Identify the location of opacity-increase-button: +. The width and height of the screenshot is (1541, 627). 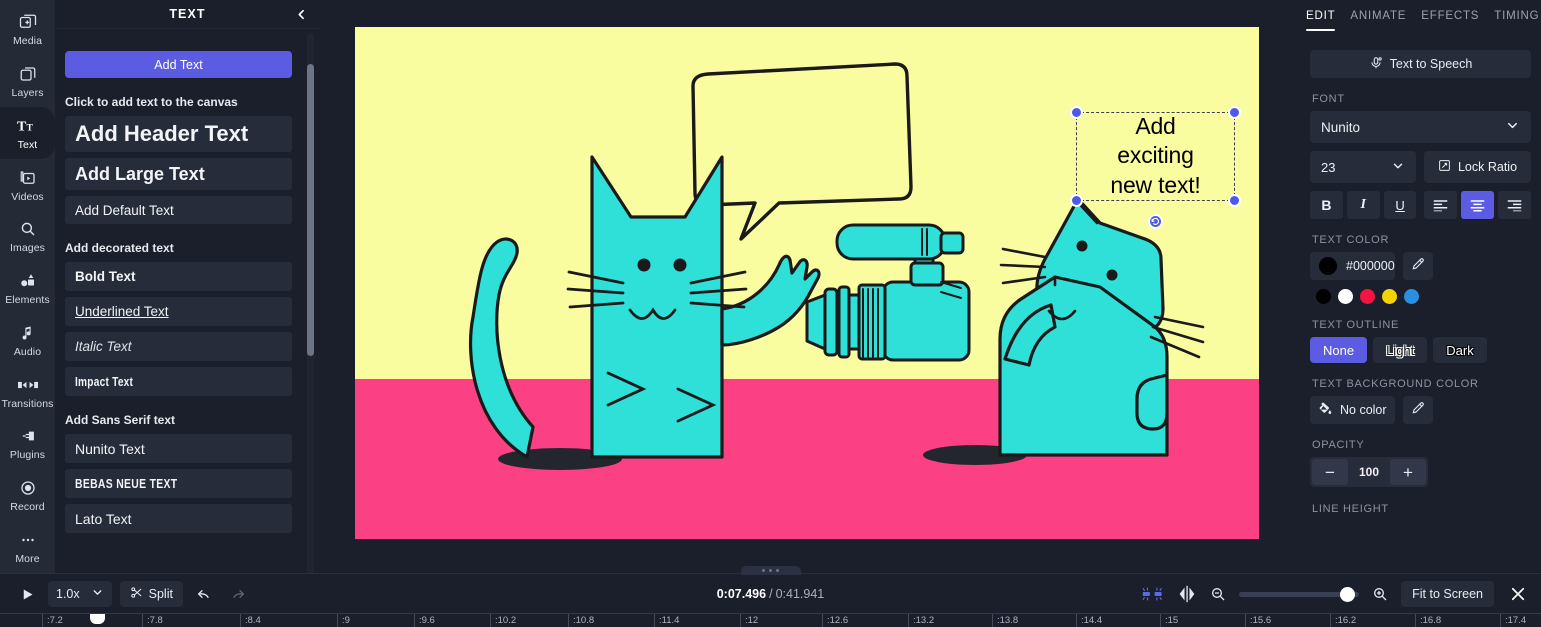
(1408, 472).